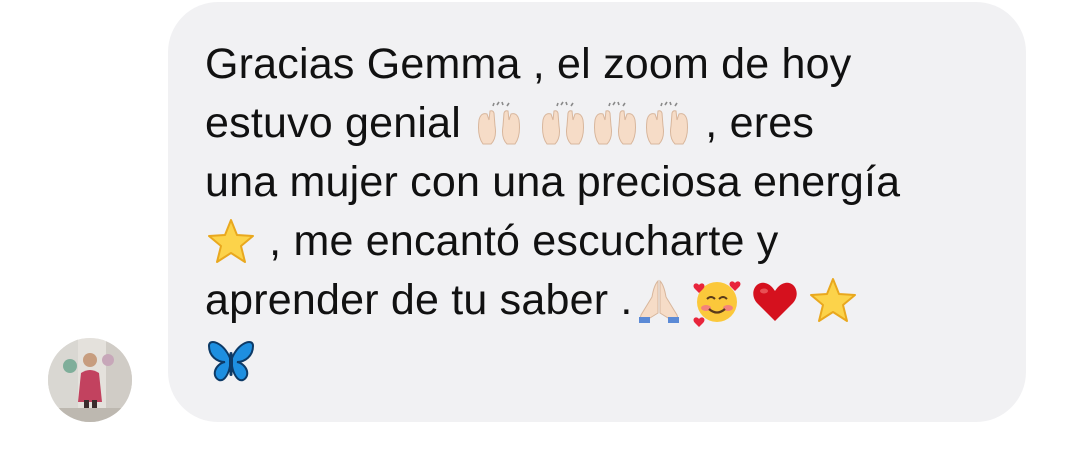  What do you see at coordinates (553, 182) in the screenshot?
I see `message-text-segment: una mujer con una preciosa energía` at bounding box center [553, 182].